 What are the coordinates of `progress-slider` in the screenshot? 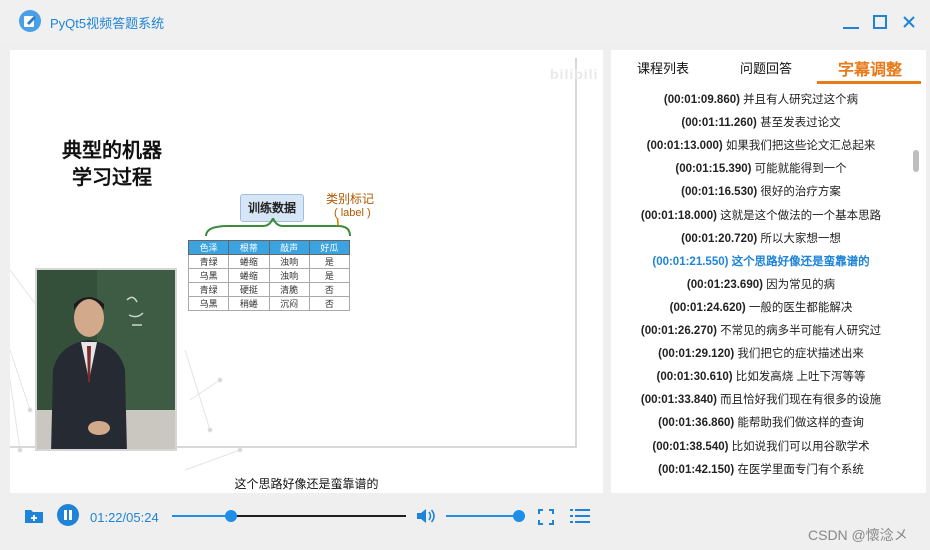 It's located at (289, 516).